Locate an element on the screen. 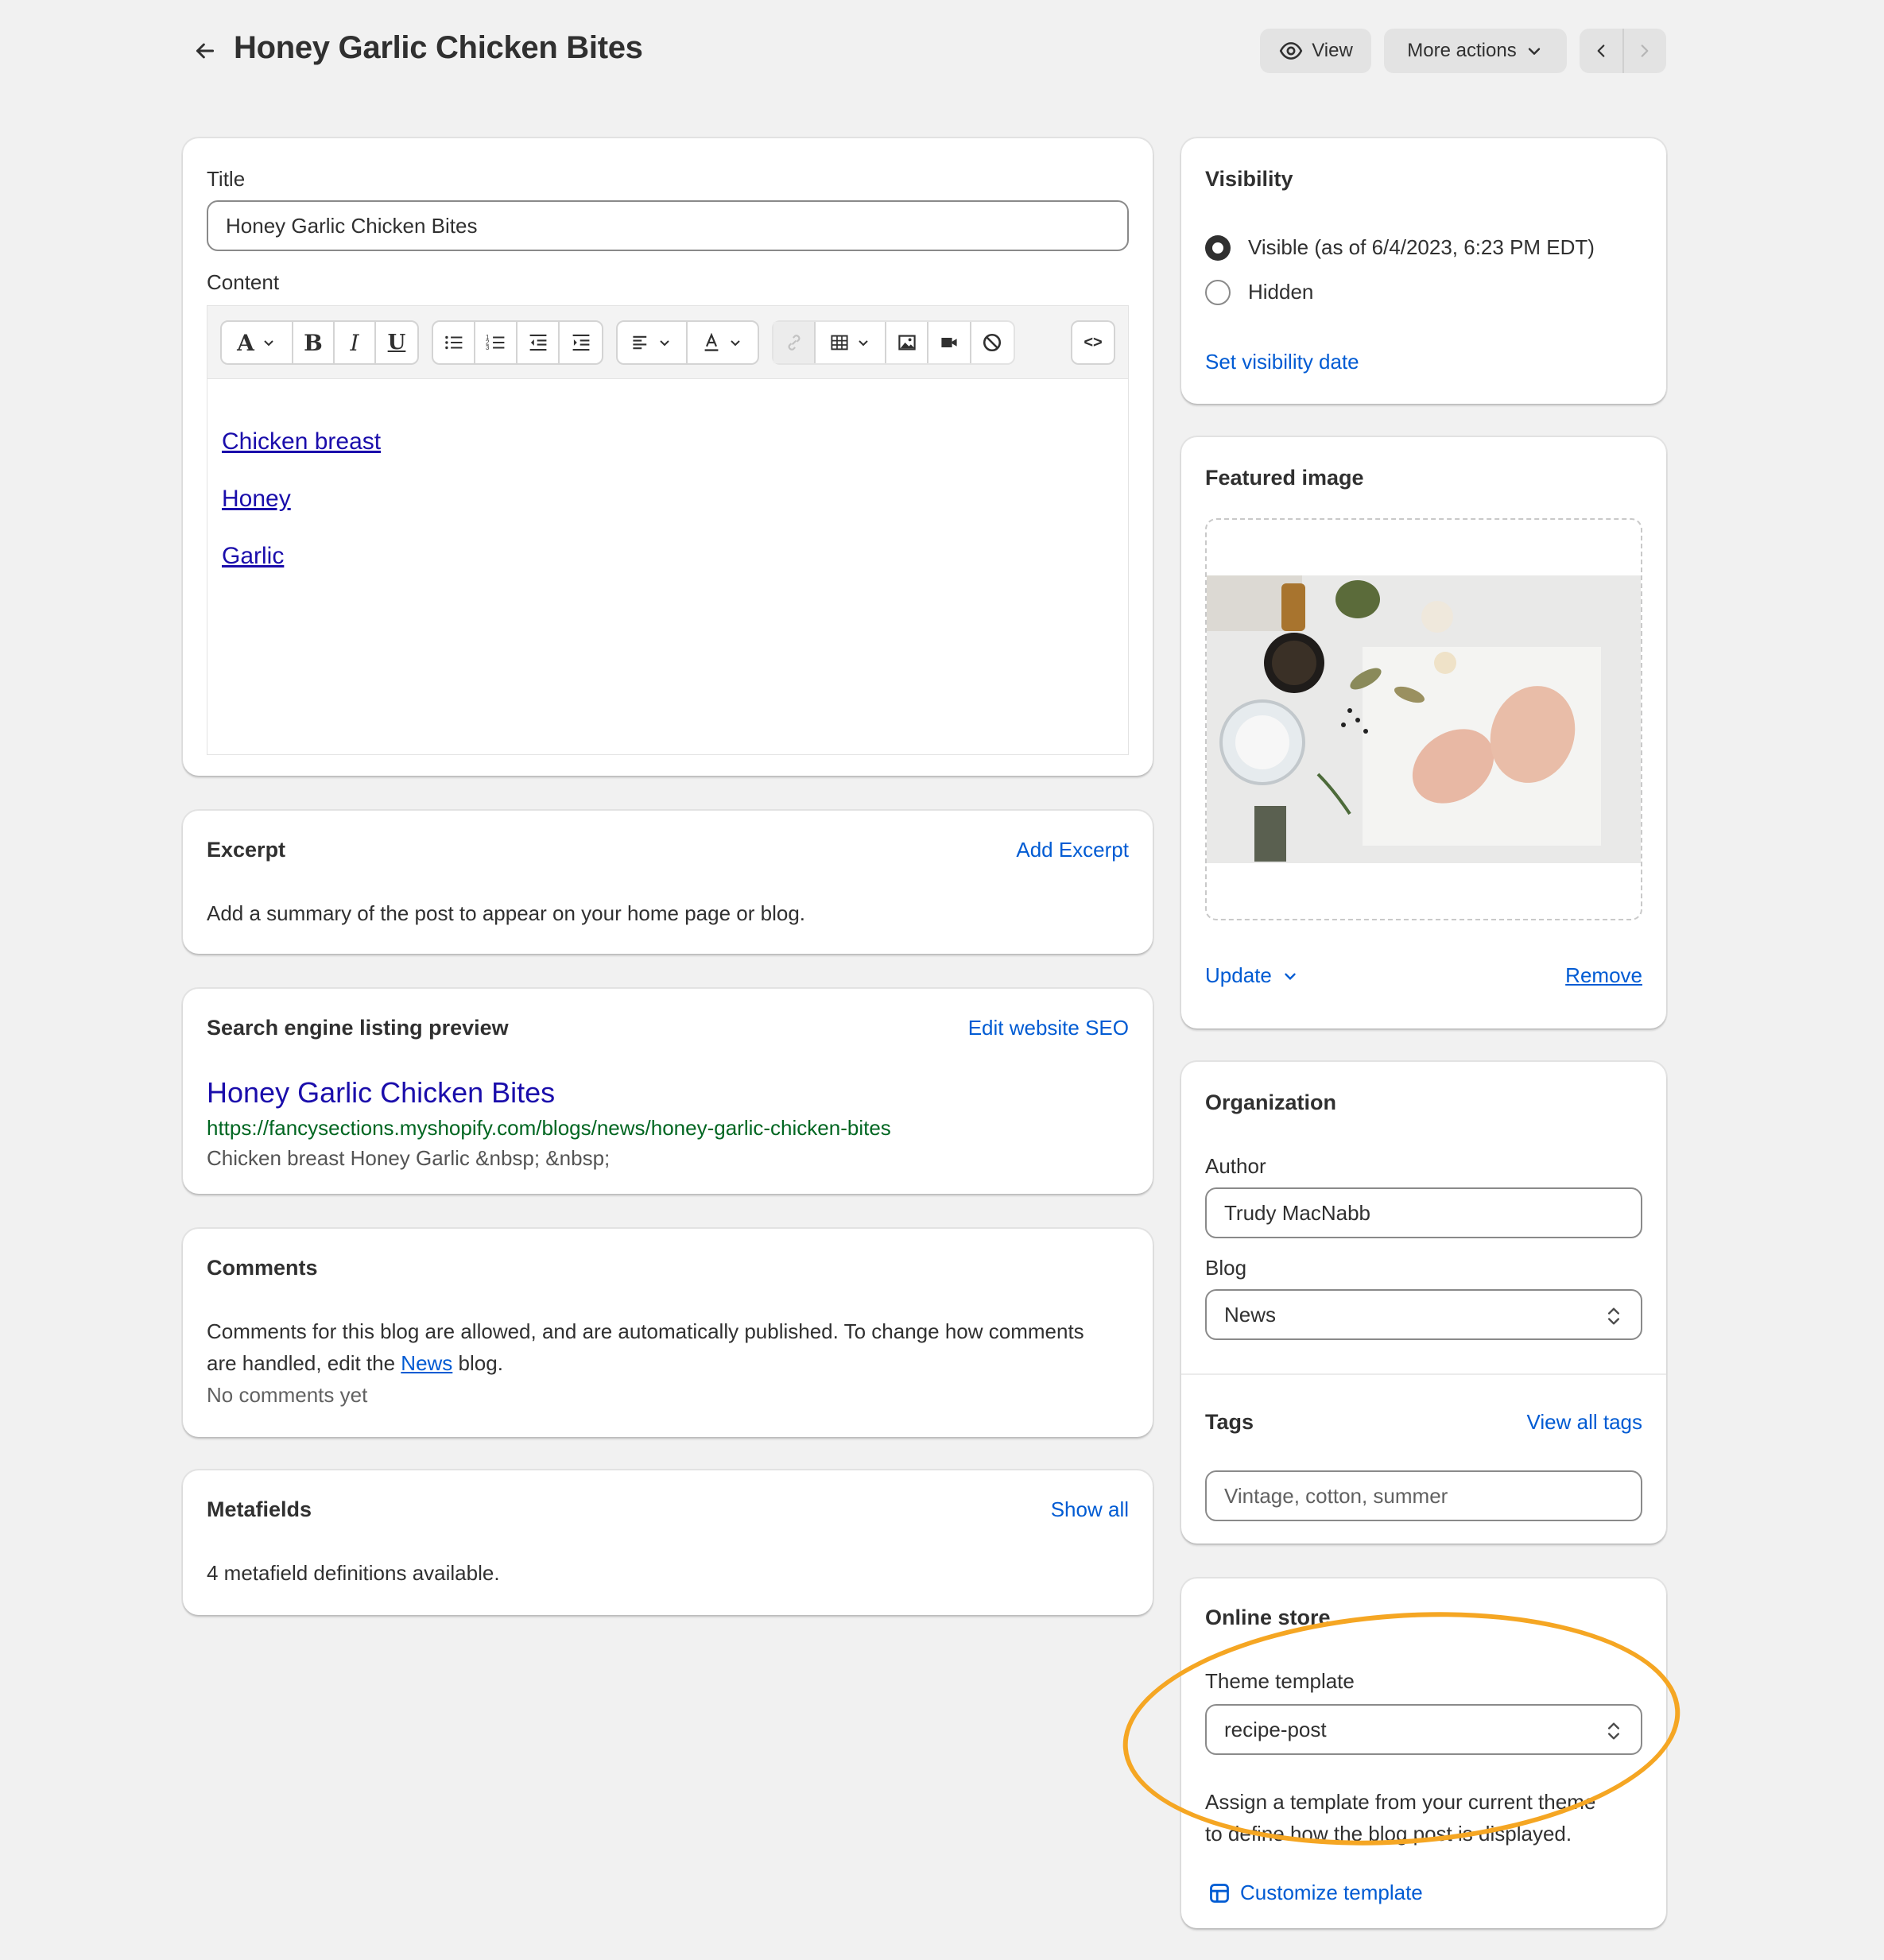  show-all-metafields-link: Show all is located at coordinates (1090, 1510).